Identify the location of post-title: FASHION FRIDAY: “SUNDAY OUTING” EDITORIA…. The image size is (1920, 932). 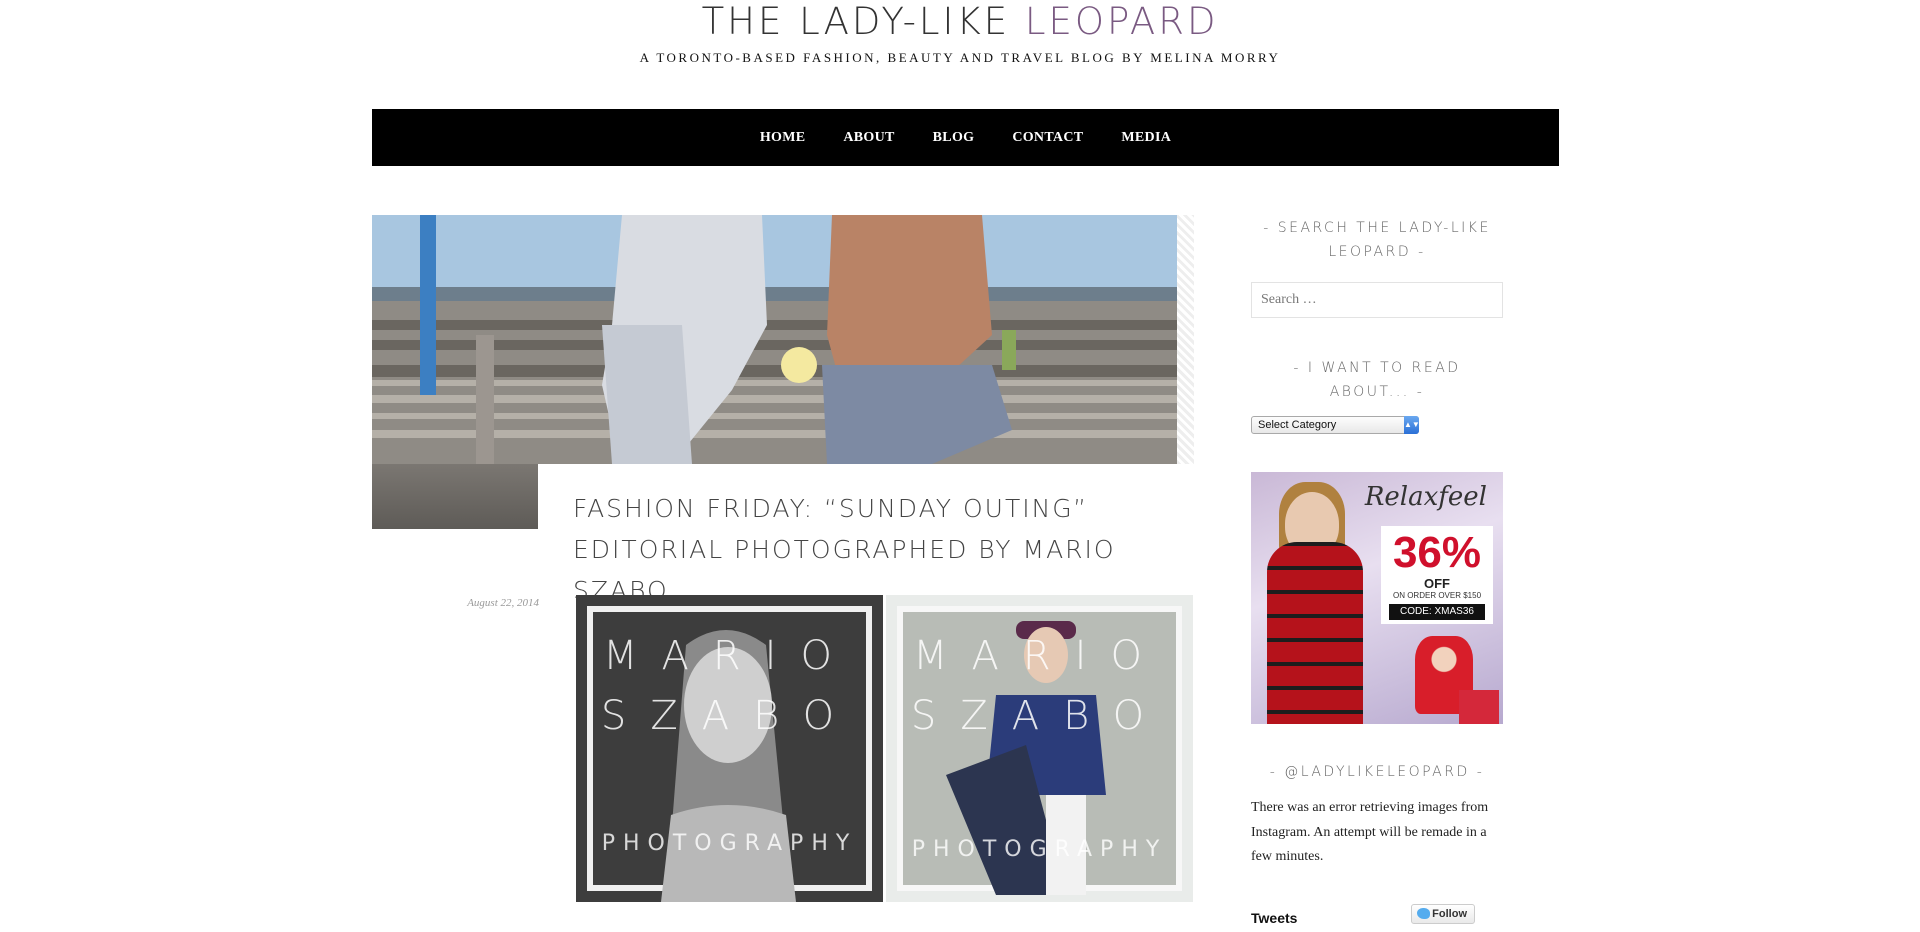
(893, 549).